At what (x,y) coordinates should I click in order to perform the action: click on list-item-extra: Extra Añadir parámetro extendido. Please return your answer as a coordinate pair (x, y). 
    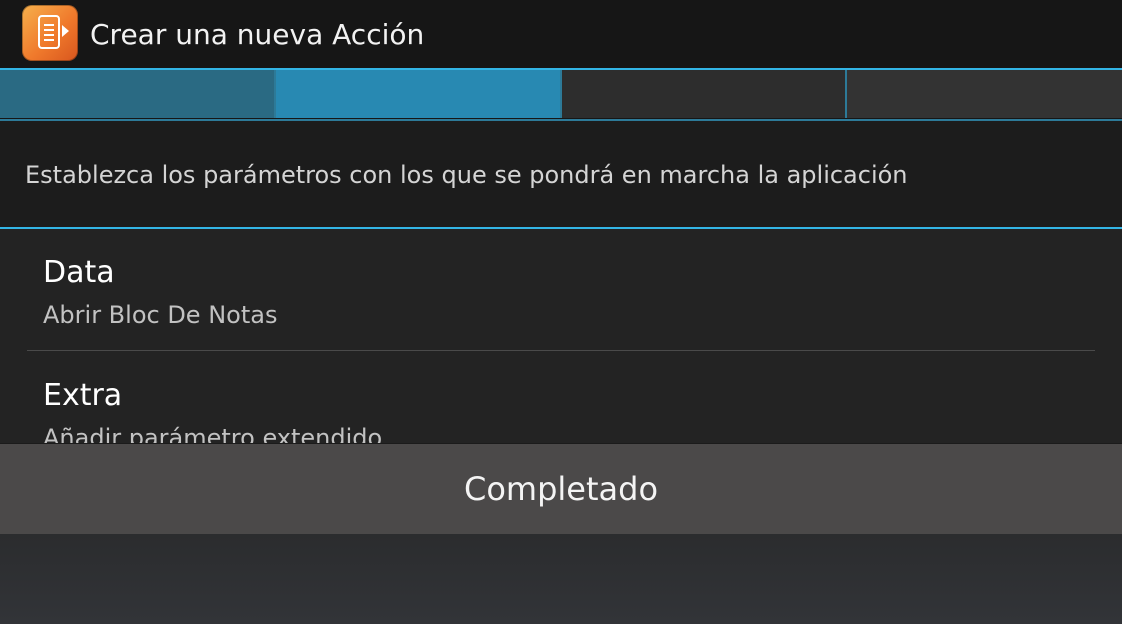
    Looking at the image, I should click on (561, 397).